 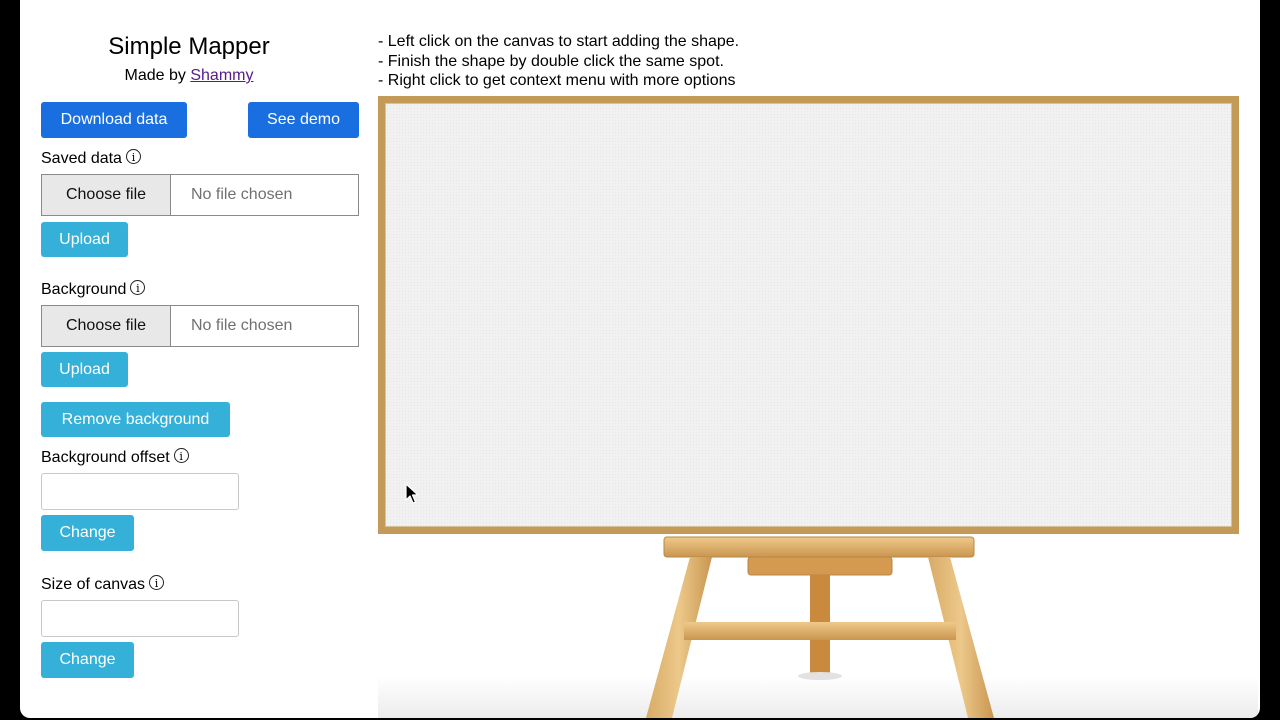 I want to click on download-data-button: Download data, so click(x=114, y=120).